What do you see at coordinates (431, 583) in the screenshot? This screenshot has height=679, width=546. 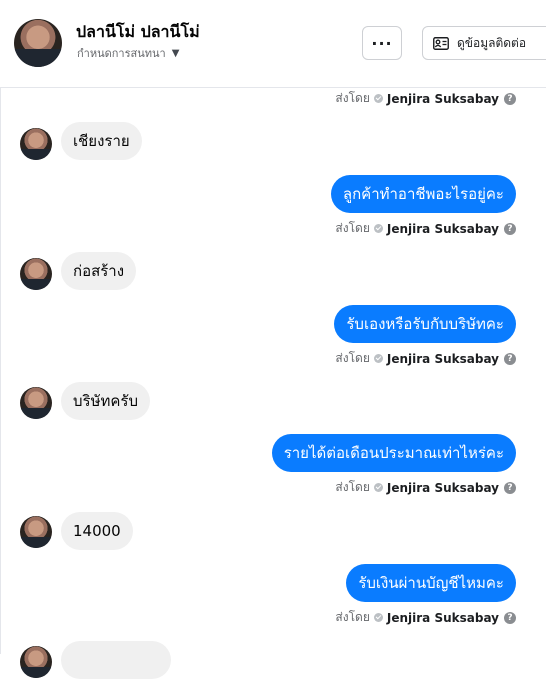 I see `outgoing-message: รับเงินผ่านบัญชีไหมคะ` at bounding box center [431, 583].